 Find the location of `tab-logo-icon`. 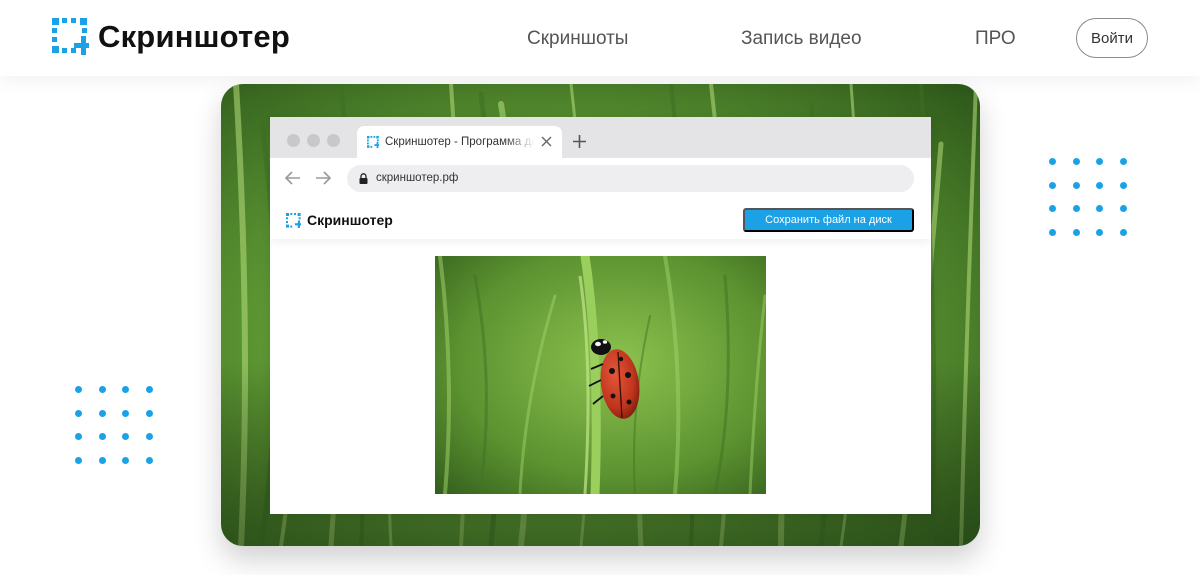

tab-logo-icon is located at coordinates (373, 142).